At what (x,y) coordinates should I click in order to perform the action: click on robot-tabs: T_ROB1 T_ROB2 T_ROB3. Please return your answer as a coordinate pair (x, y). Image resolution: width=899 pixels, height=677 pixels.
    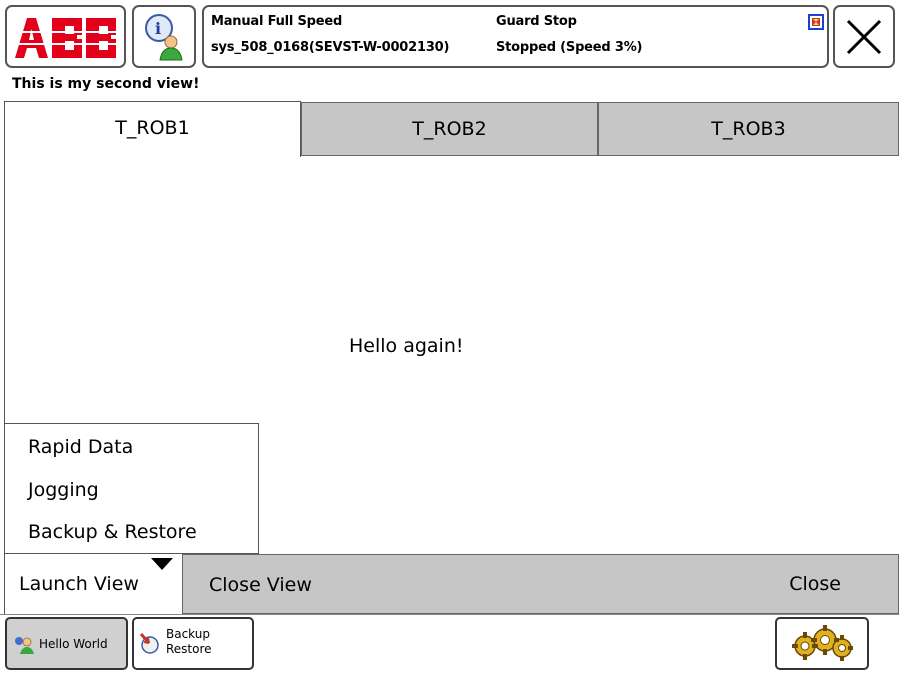
    Looking at the image, I should click on (451, 129).